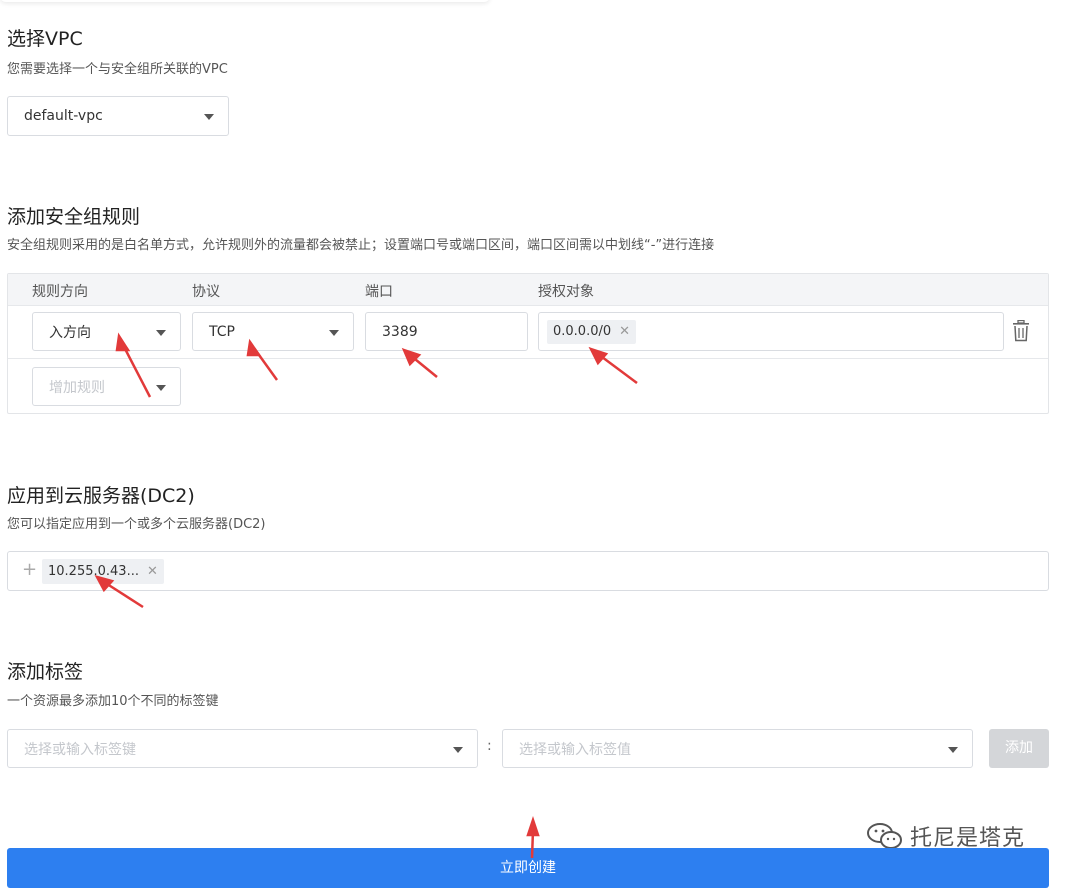 This screenshot has width=1080, height=888. I want to click on header-direction: 规则方向, so click(60, 292).